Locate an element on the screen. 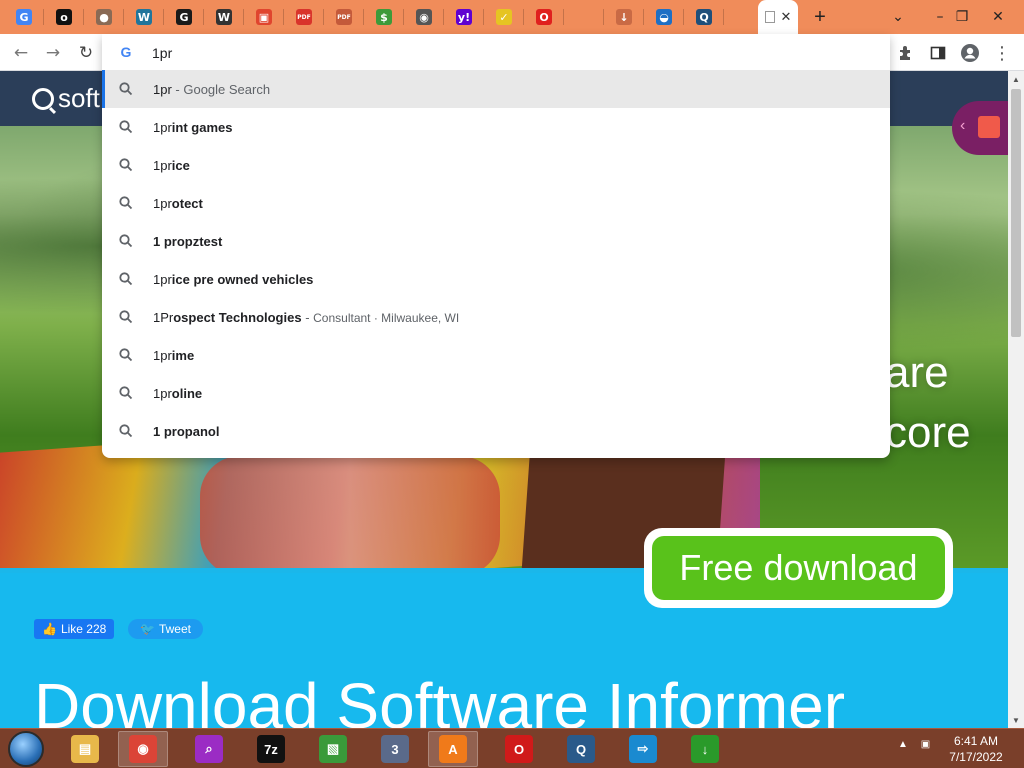  profile-button is located at coordinates (970, 53).